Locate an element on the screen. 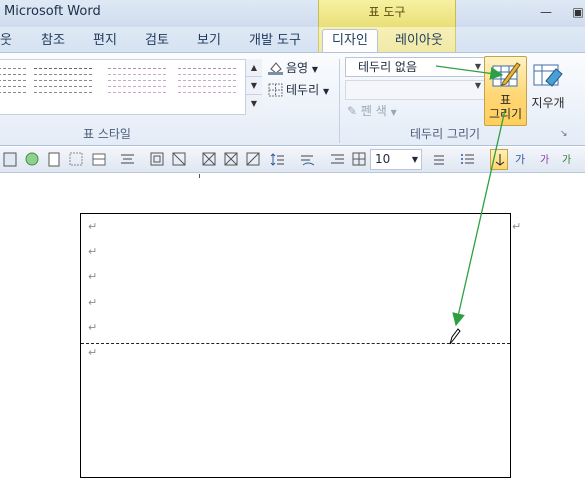 This screenshot has height=490, width=585. drawing-guide-line is located at coordinates (295, 343).